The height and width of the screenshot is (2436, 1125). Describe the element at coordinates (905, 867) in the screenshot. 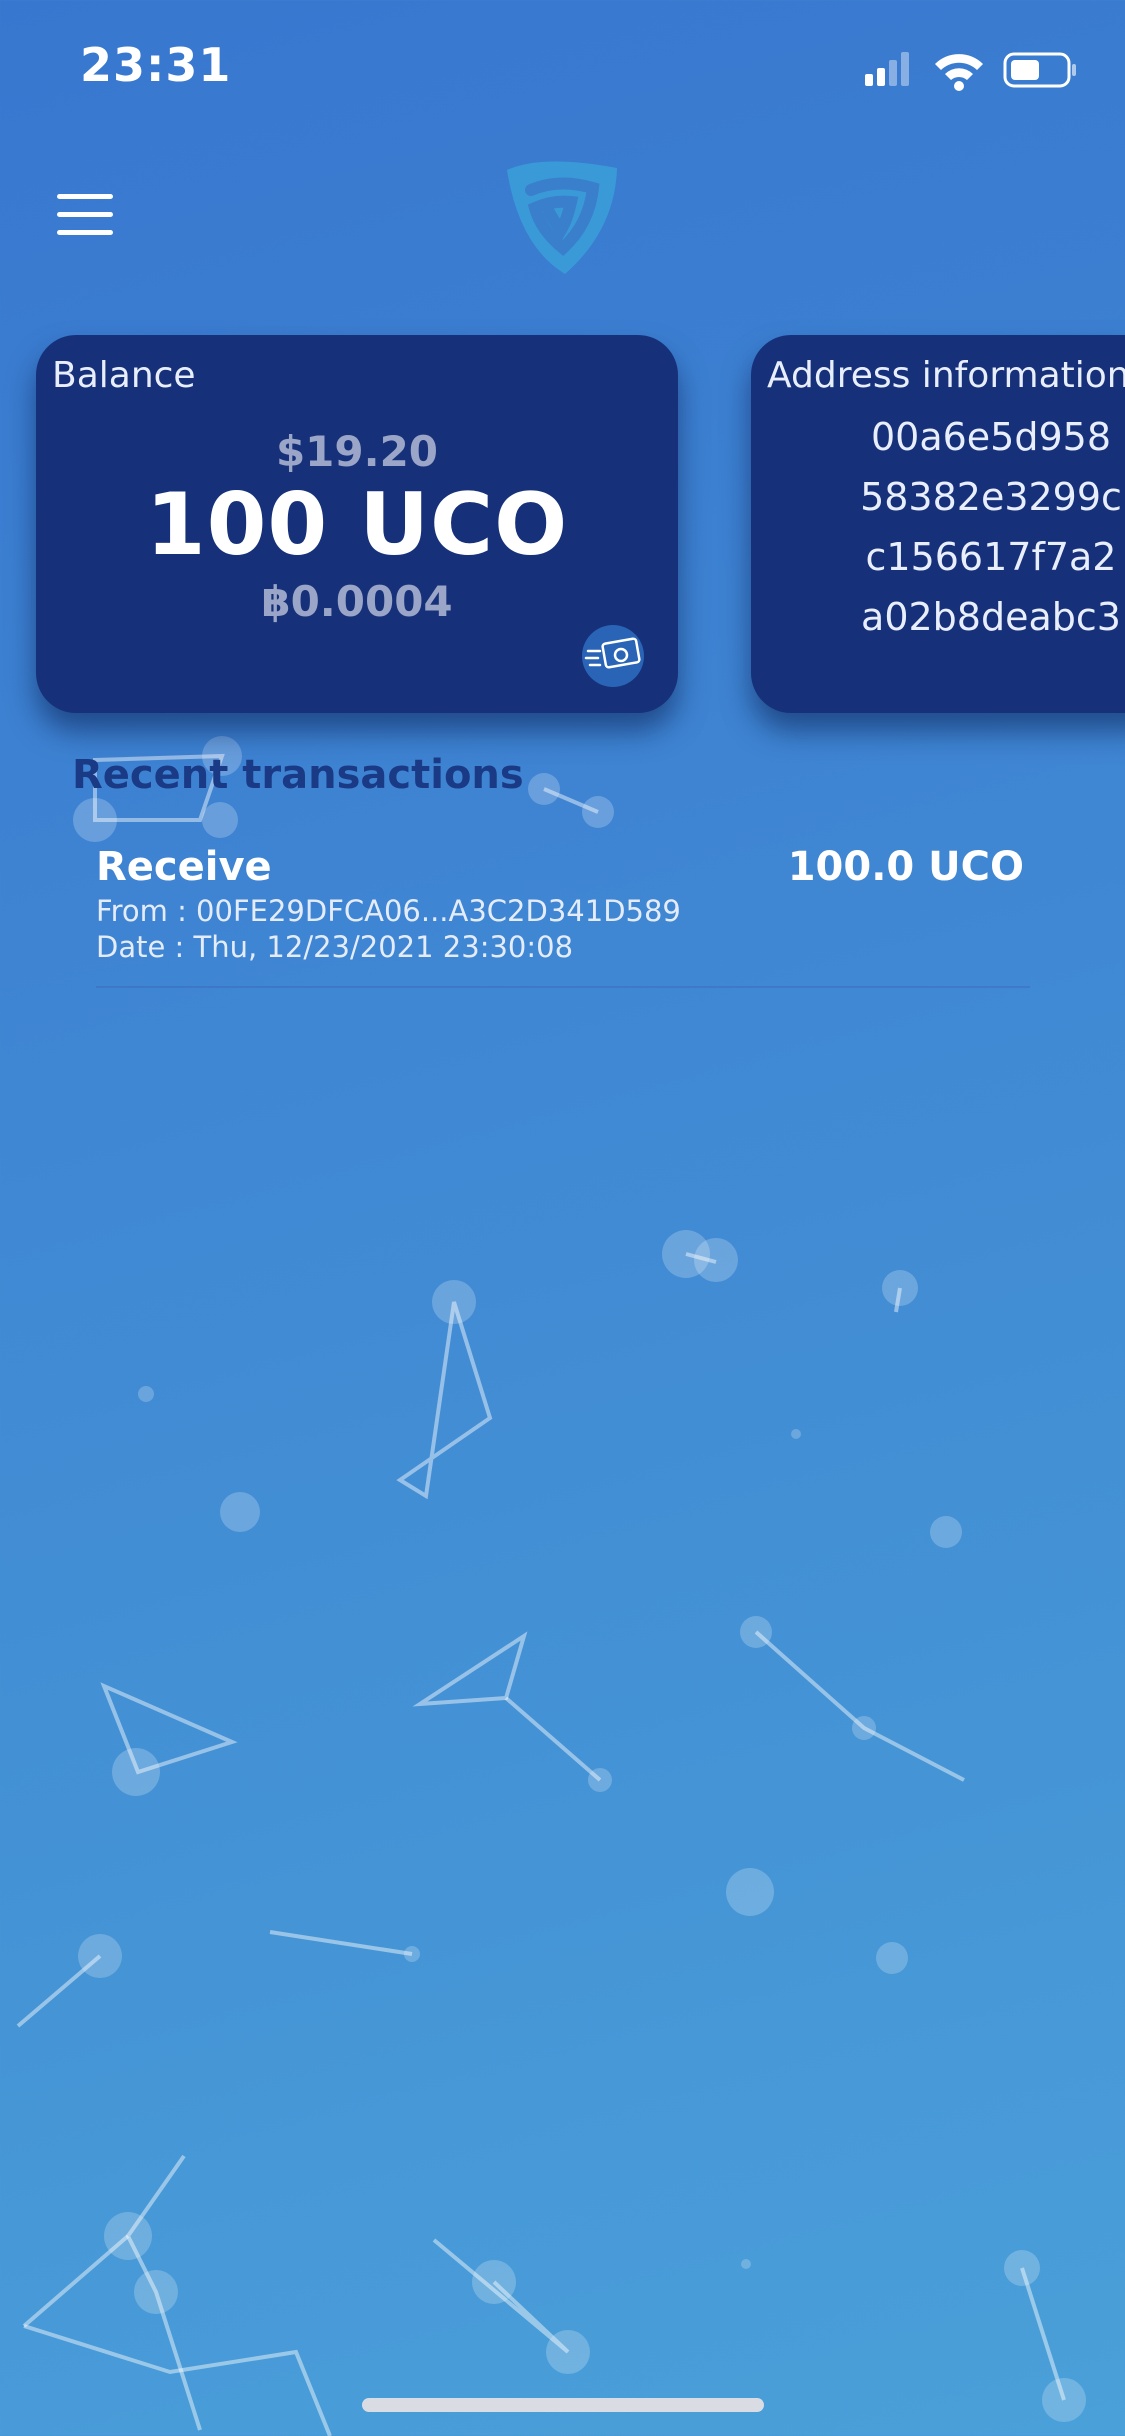

I see `transaction-amount: 100.0 UCO` at that location.